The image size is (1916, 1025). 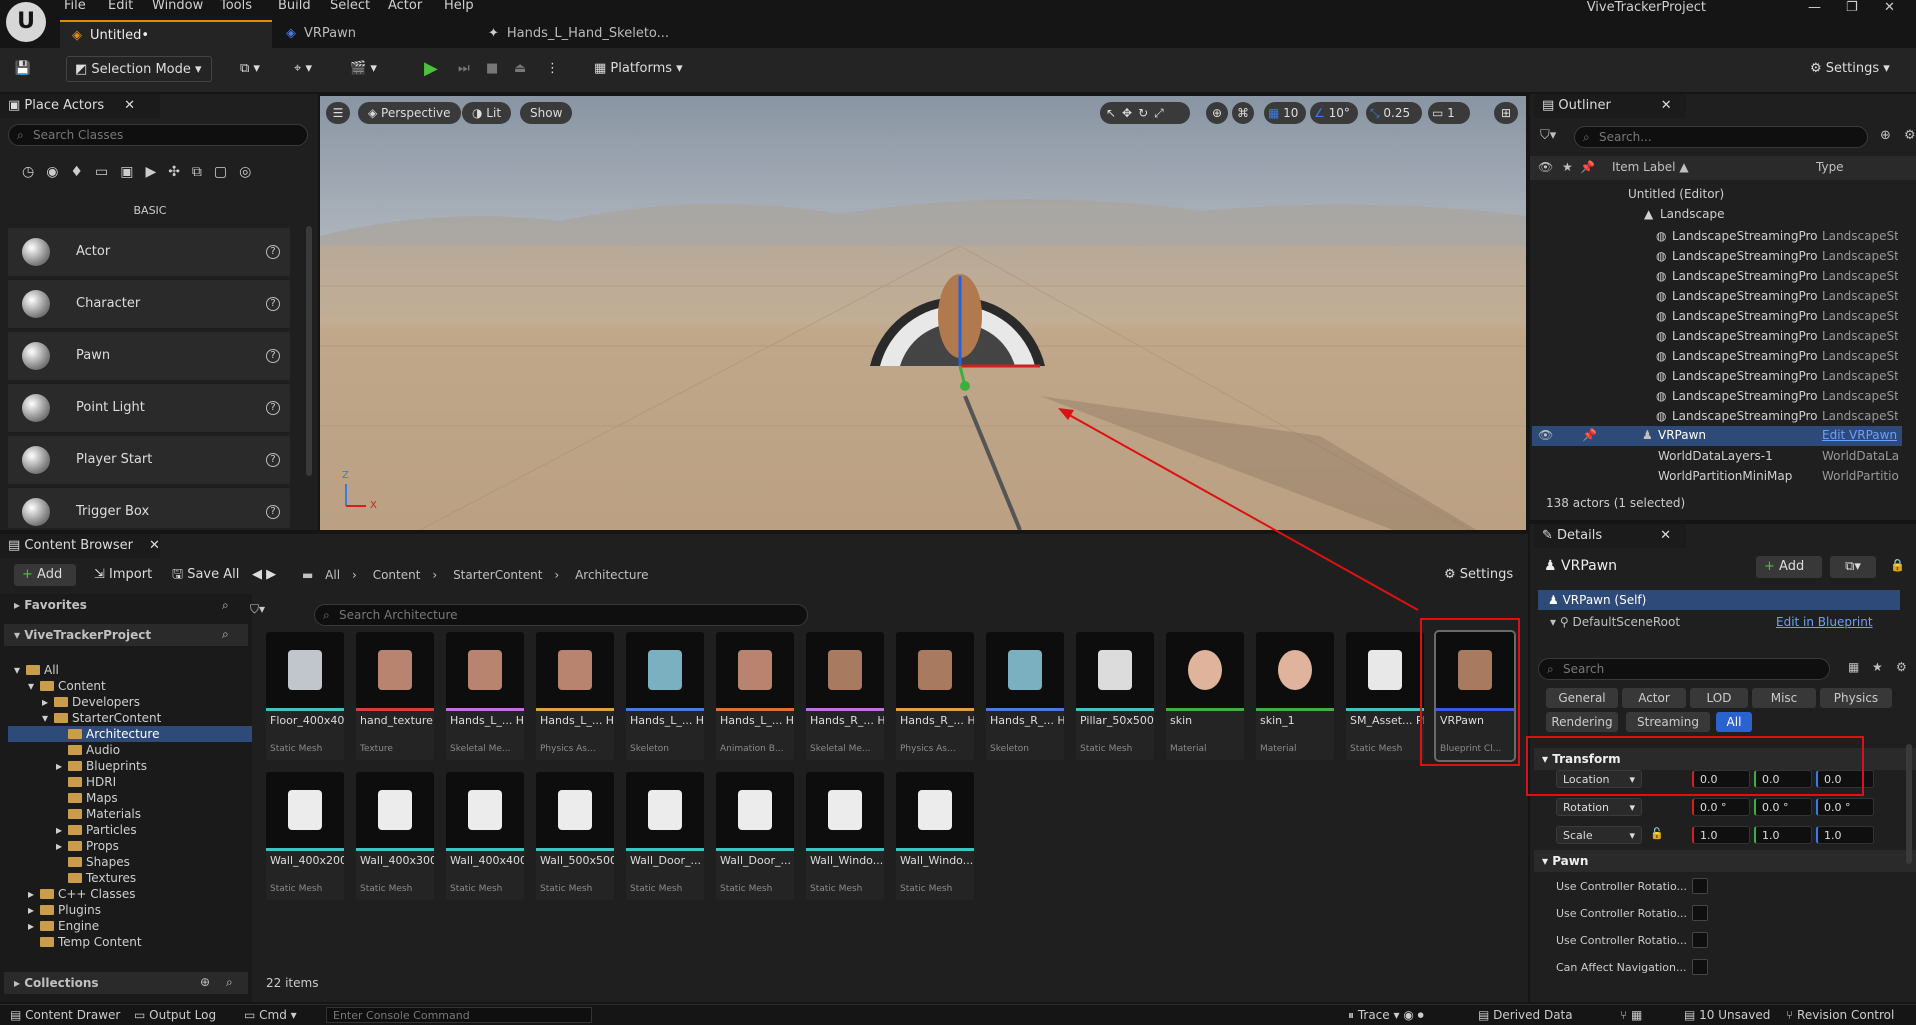 I want to click on actor-item-character: Character?, so click(x=149, y=304).